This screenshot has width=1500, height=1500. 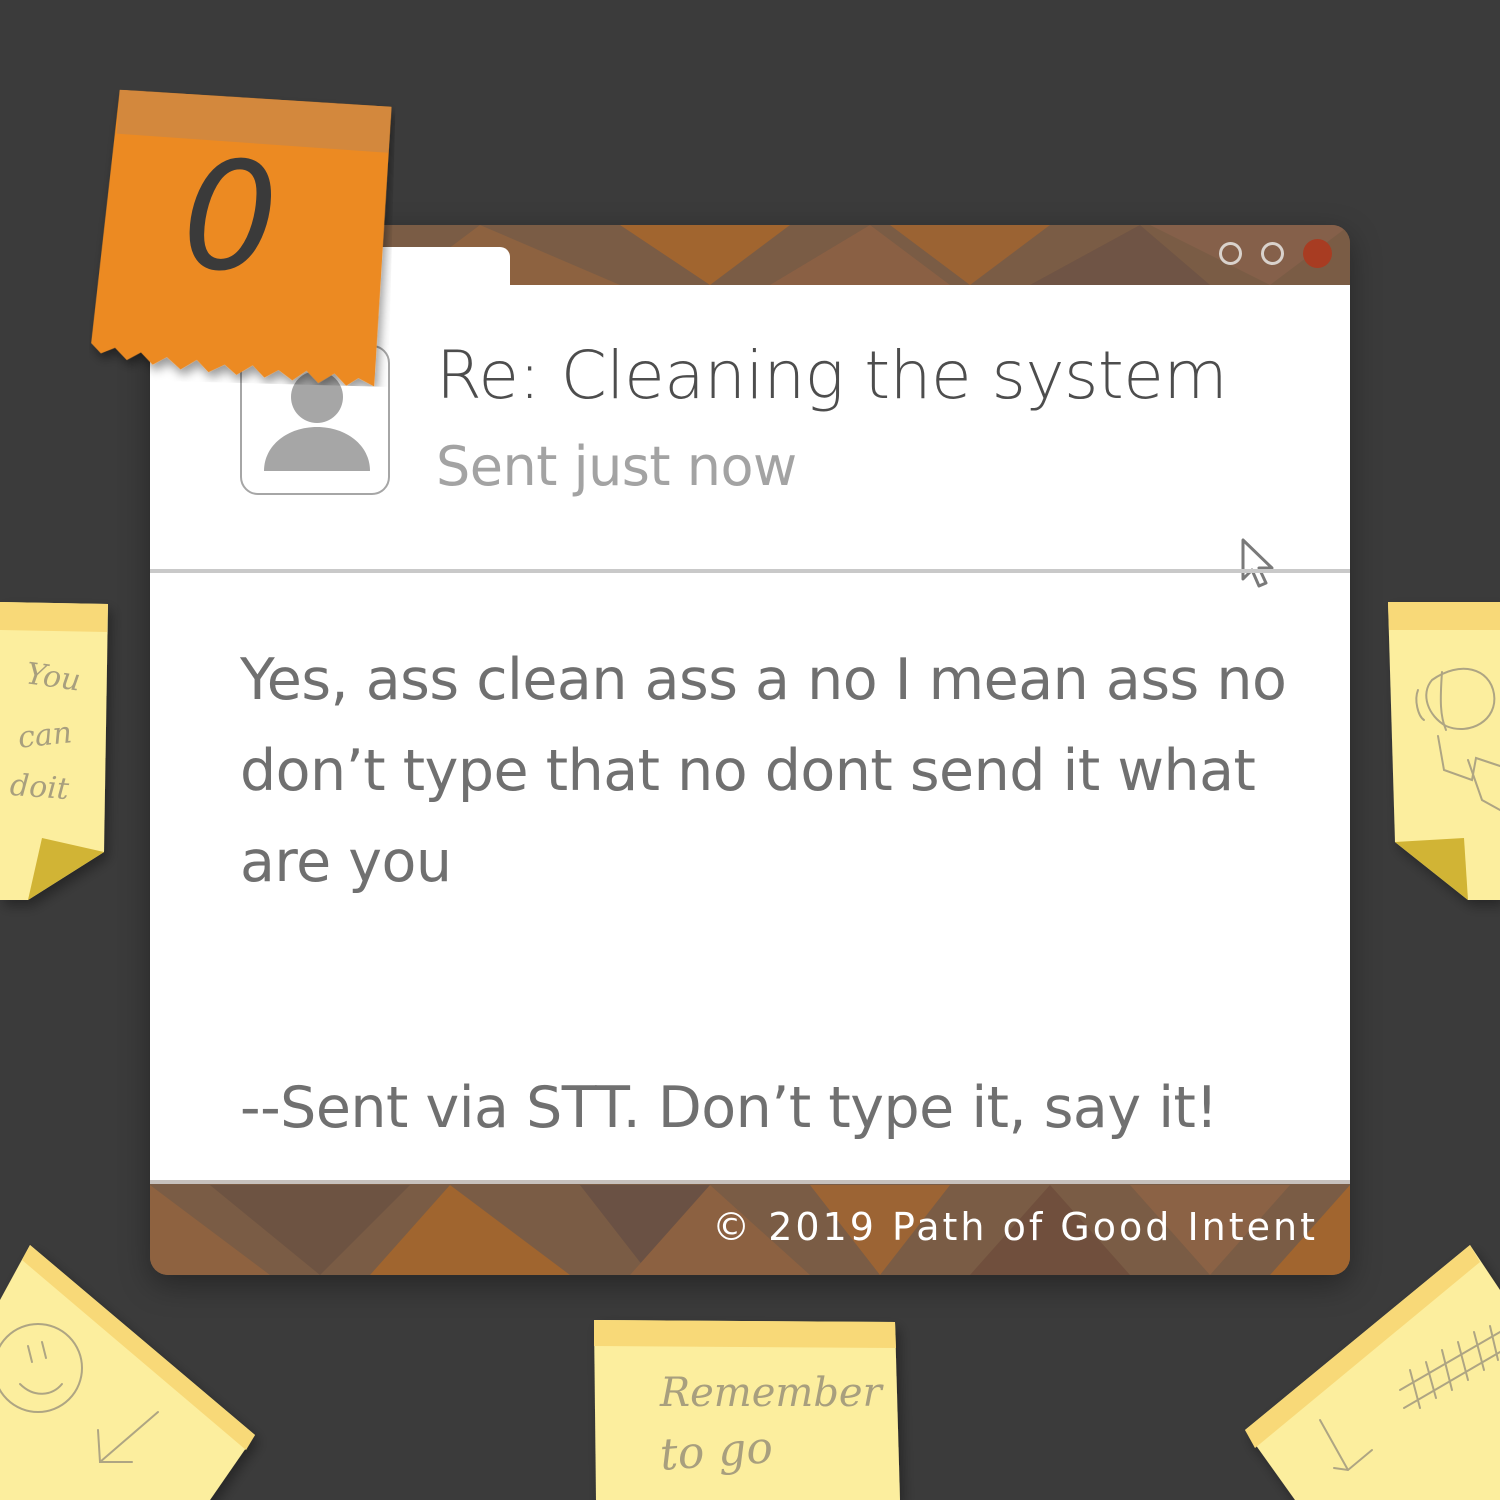 I want to click on header-divider, so click(x=750, y=571).